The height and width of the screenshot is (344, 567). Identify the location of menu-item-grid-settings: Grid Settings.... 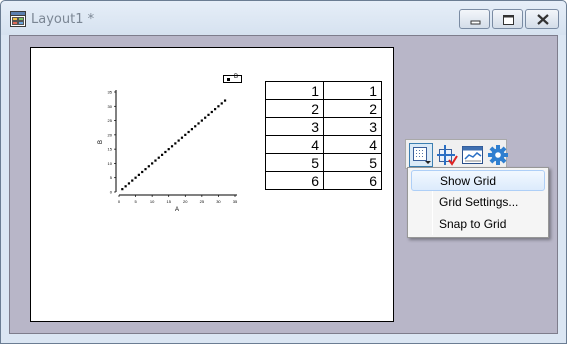
(478, 202).